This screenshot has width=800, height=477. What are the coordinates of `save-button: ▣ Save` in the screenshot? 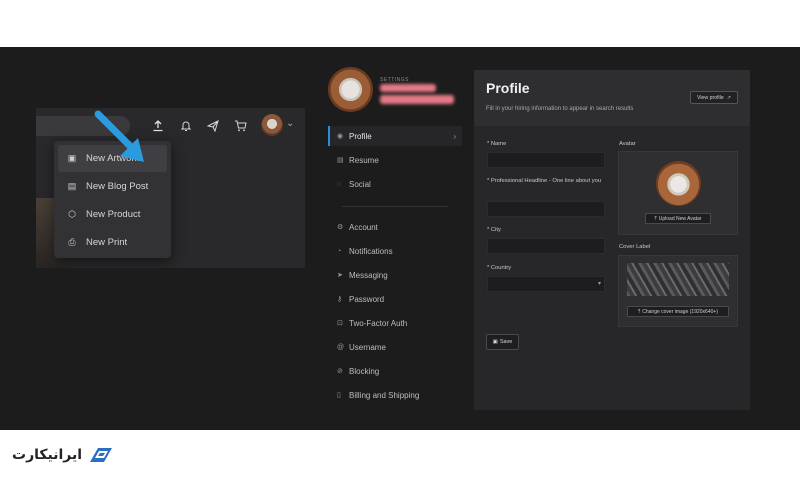 It's located at (502, 342).